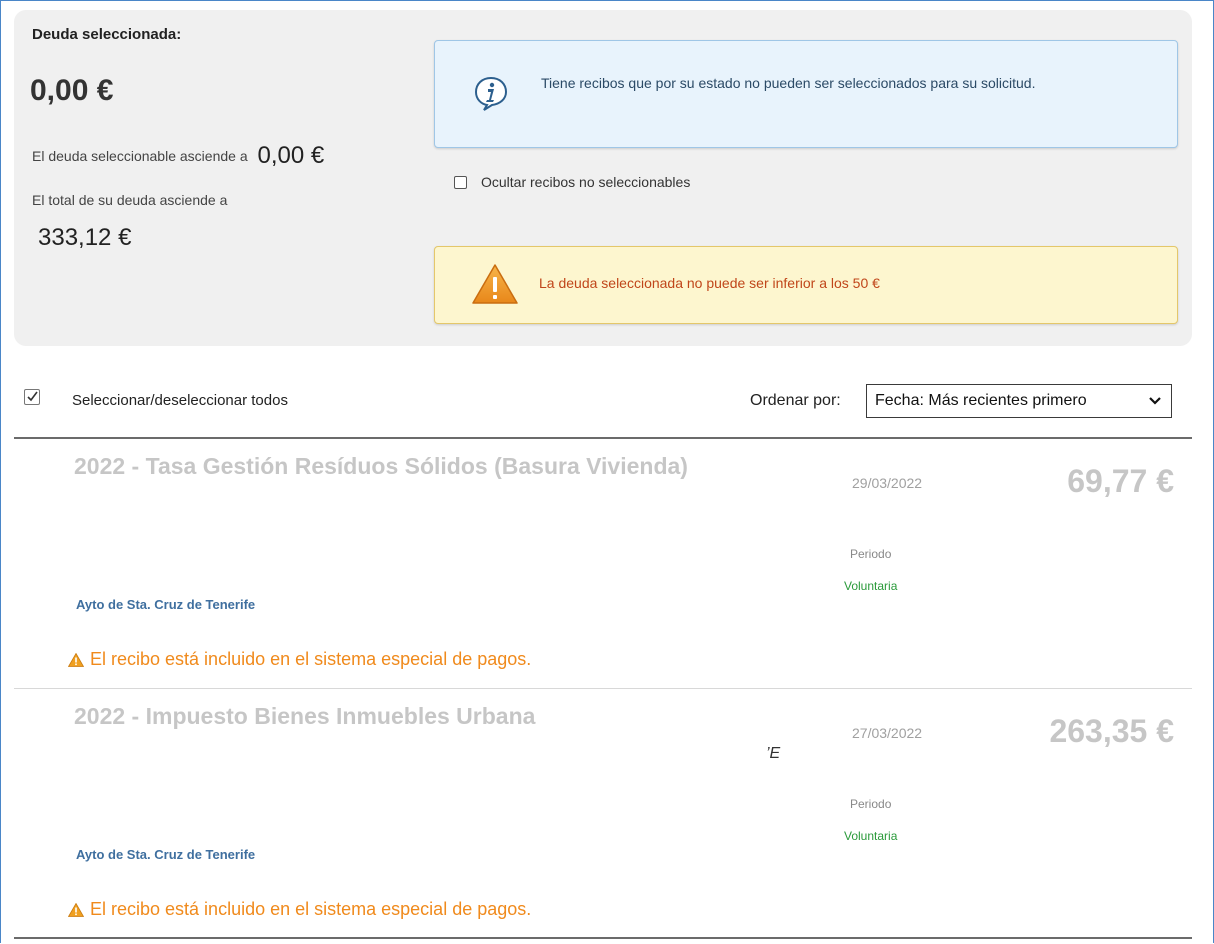 The height and width of the screenshot is (944, 1214). I want to click on total-debt-label: El total de su deuda asciende a, so click(130, 200).